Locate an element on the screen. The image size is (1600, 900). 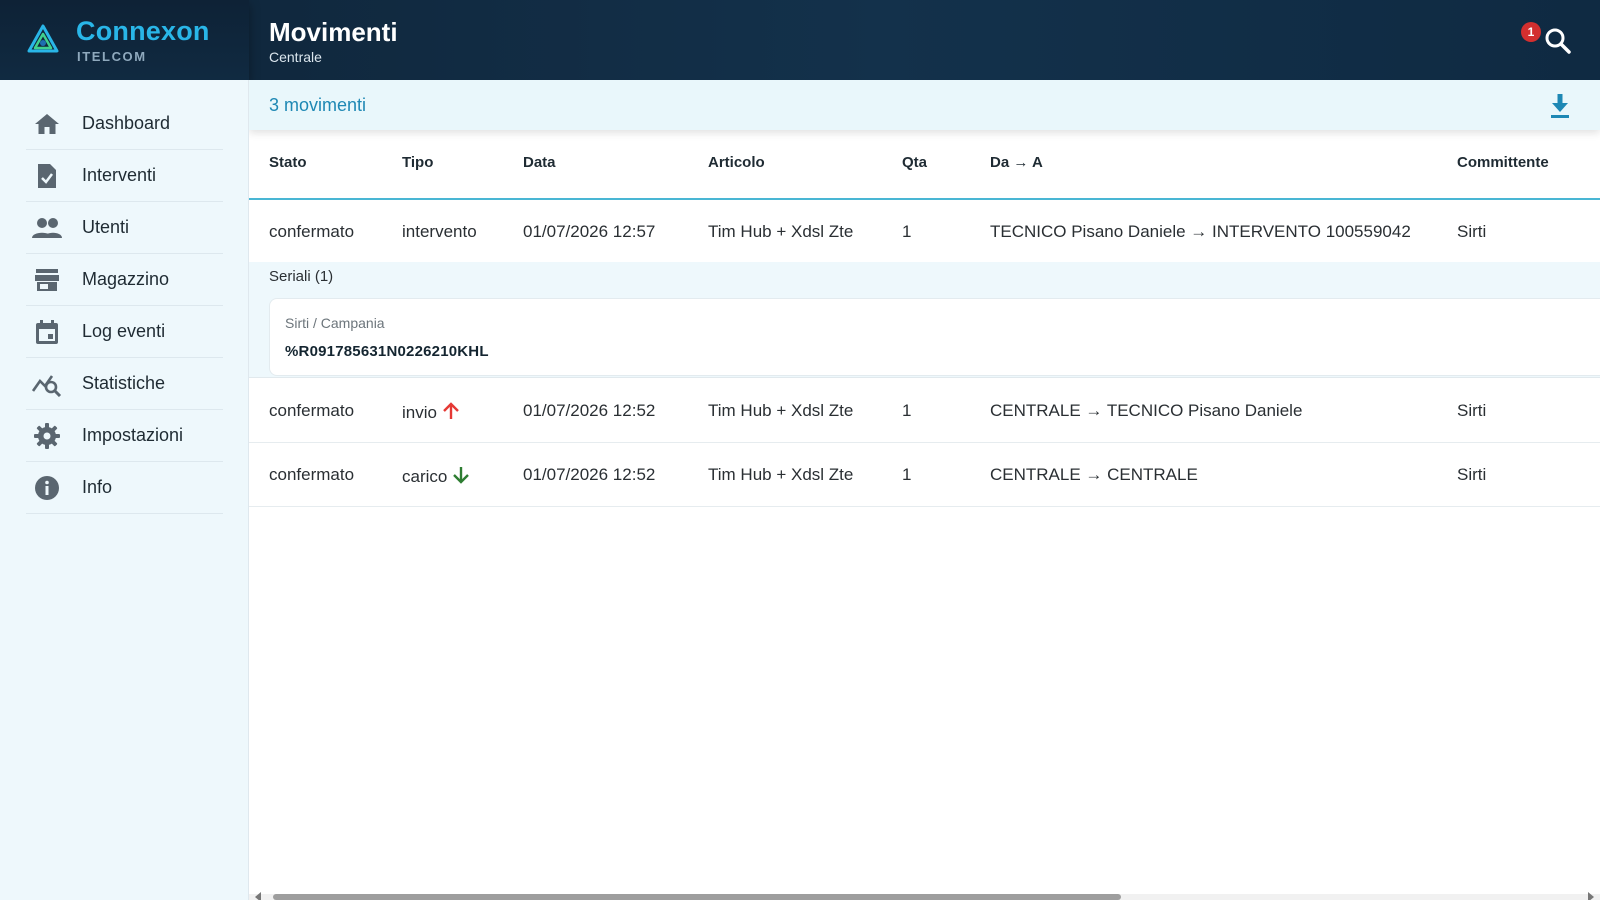
serials-title: Seriali (1) is located at coordinates (301, 276).